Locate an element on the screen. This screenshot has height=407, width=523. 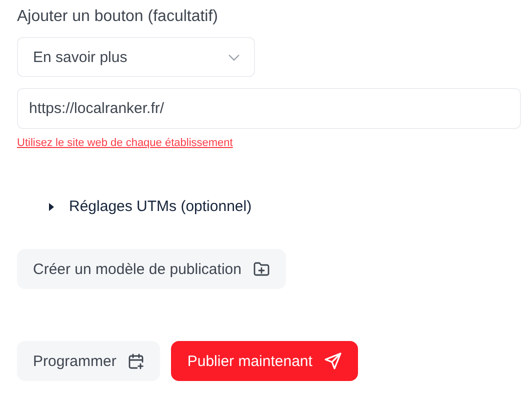
publish-button: Publier maintenant is located at coordinates (264, 361).